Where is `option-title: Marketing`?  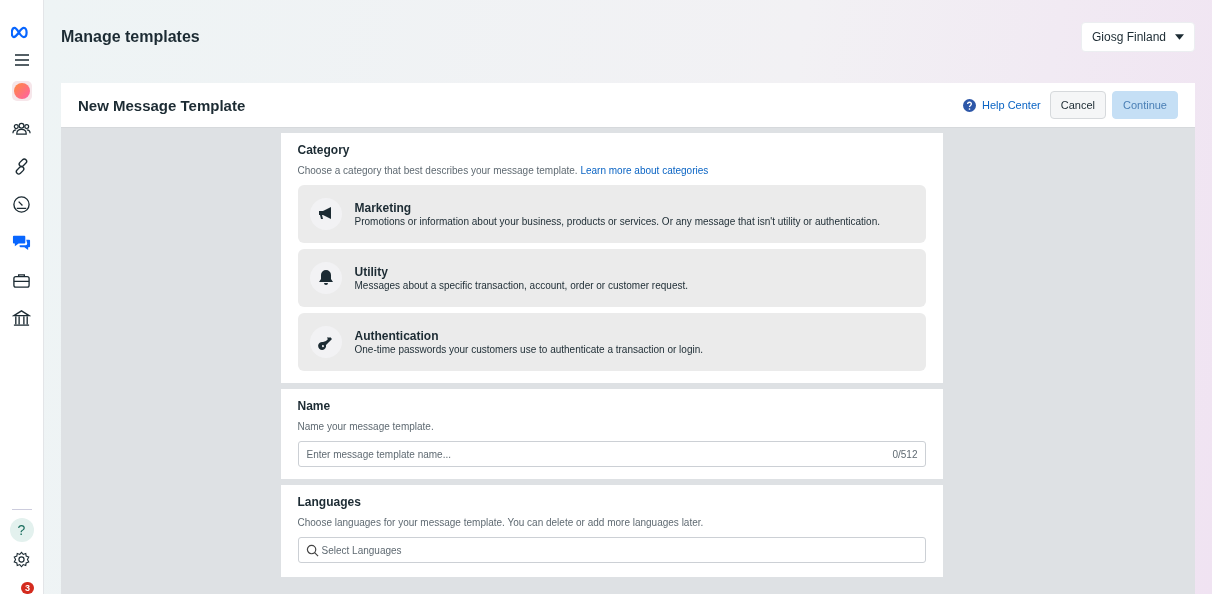 option-title: Marketing is located at coordinates (383, 208).